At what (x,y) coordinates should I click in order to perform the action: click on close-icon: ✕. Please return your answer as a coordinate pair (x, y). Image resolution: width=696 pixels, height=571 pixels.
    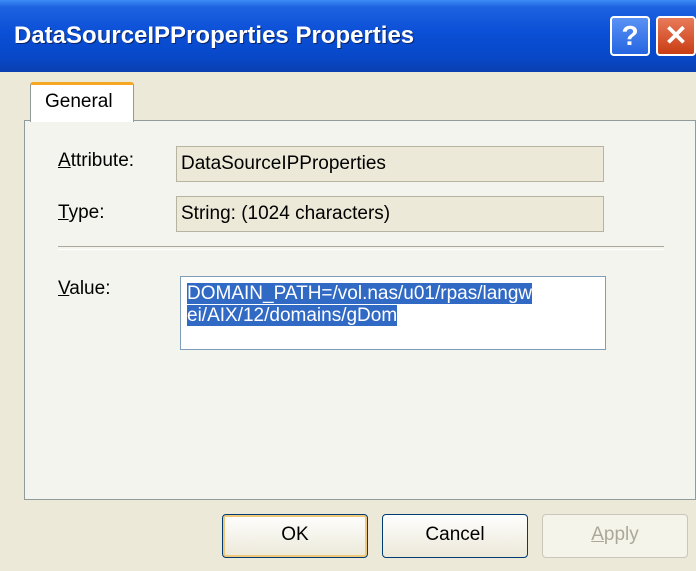
    Looking at the image, I should click on (676, 35).